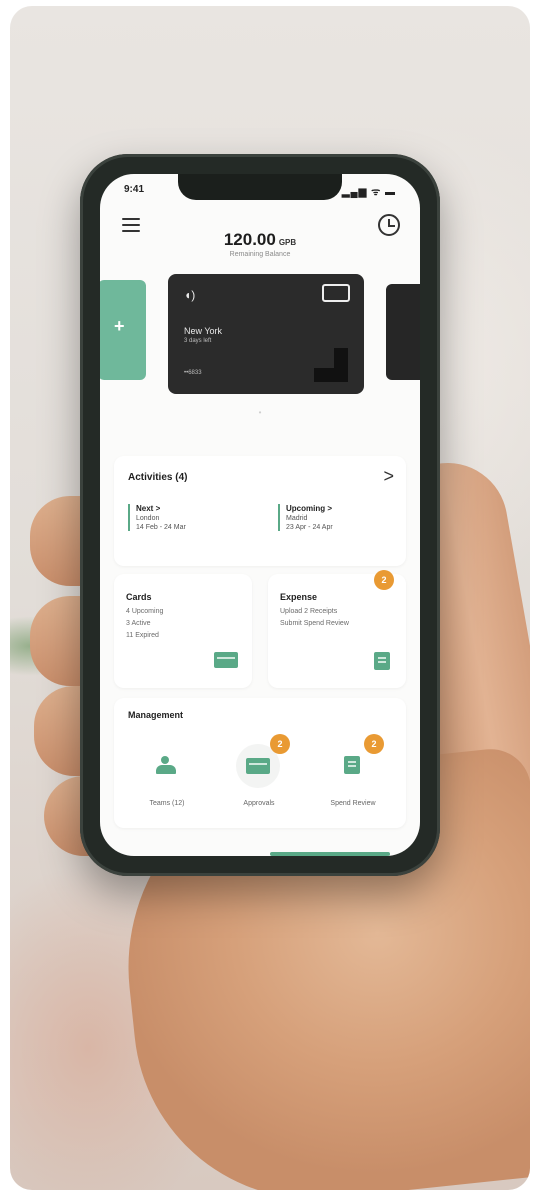 Image resolution: width=534 pixels, height=1196 pixels. I want to click on upcoming-trip: Upcoming > Madrid 23 Apr - 24 Apr, so click(305, 517).